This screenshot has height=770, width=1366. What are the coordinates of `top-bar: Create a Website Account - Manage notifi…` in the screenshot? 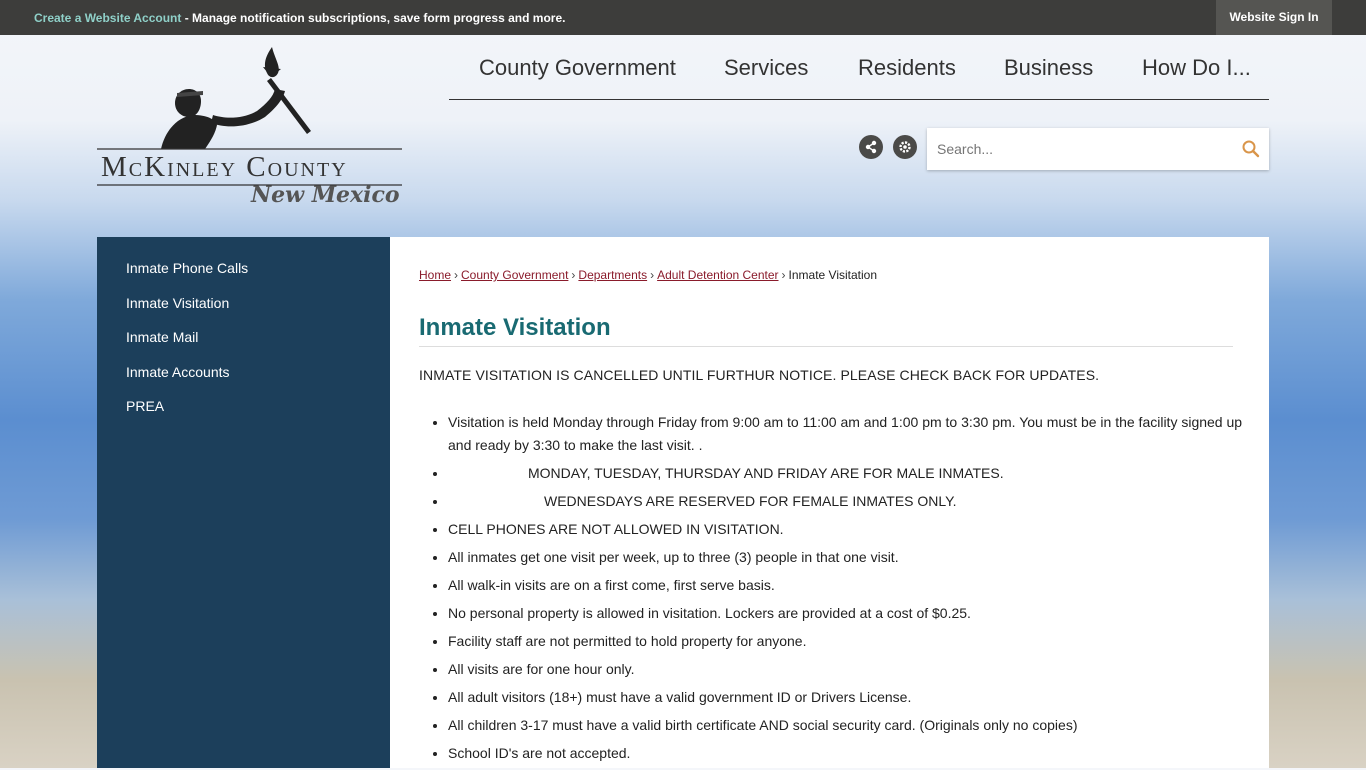 It's located at (683, 17).